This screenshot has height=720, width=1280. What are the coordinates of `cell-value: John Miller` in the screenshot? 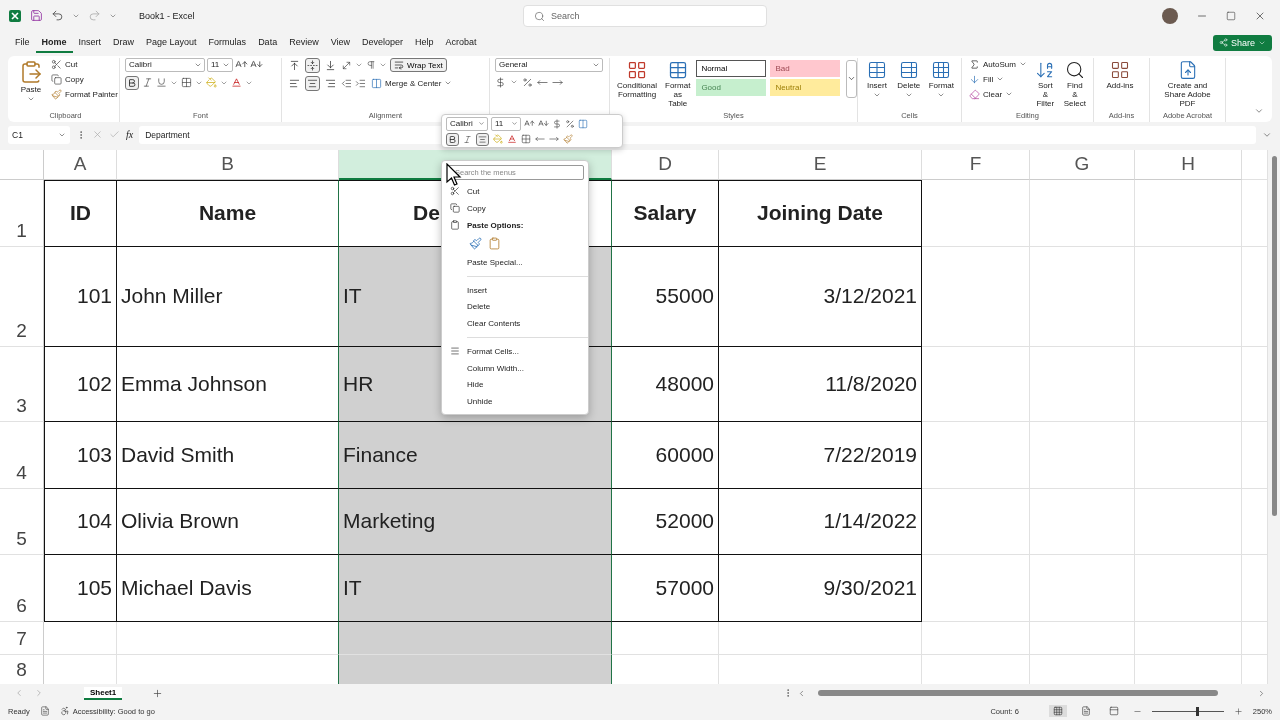 It's located at (172, 296).